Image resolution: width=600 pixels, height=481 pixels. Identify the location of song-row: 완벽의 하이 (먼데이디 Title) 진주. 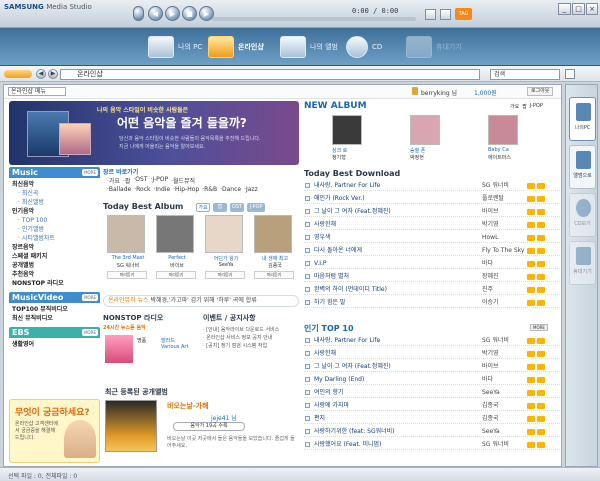
(432, 290).